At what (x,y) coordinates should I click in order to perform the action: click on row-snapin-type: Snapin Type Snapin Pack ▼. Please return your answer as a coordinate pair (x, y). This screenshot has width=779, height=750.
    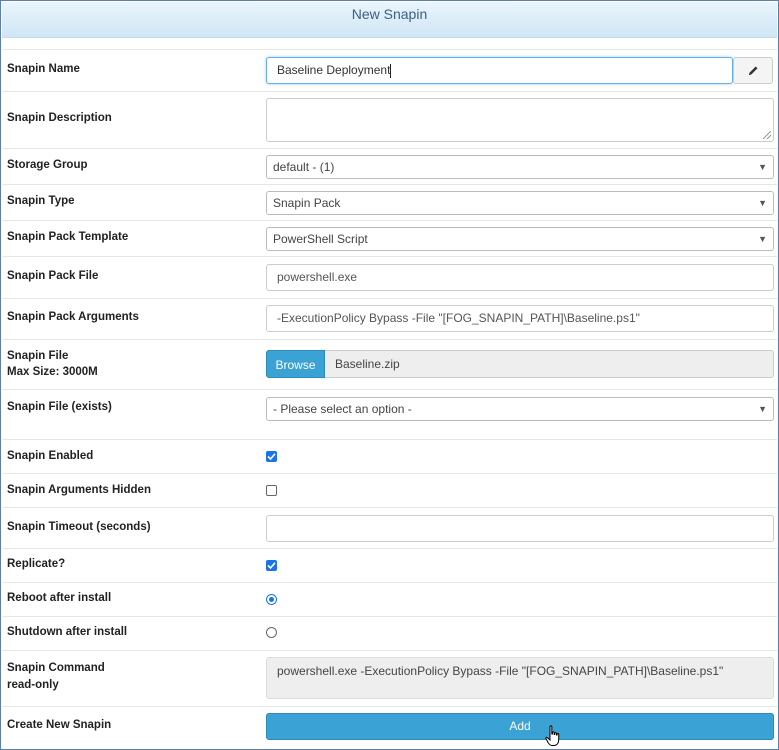
    Looking at the image, I should click on (389, 202).